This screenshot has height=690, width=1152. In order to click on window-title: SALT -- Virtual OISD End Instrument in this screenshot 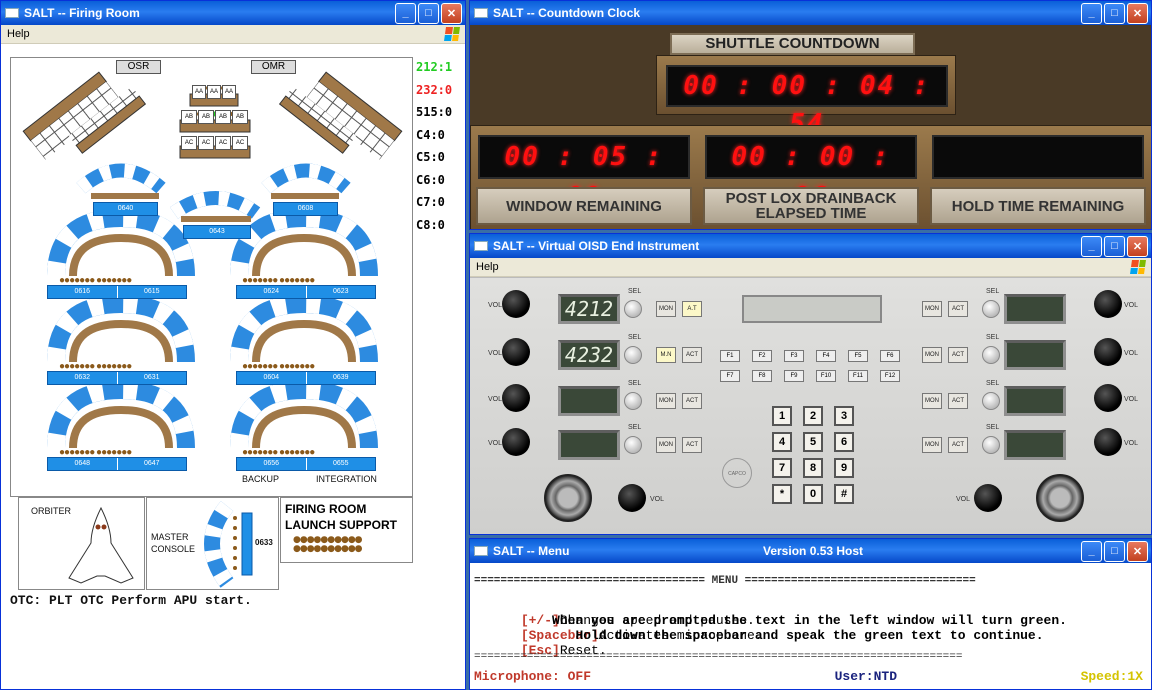, I will do `click(596, 246)`.